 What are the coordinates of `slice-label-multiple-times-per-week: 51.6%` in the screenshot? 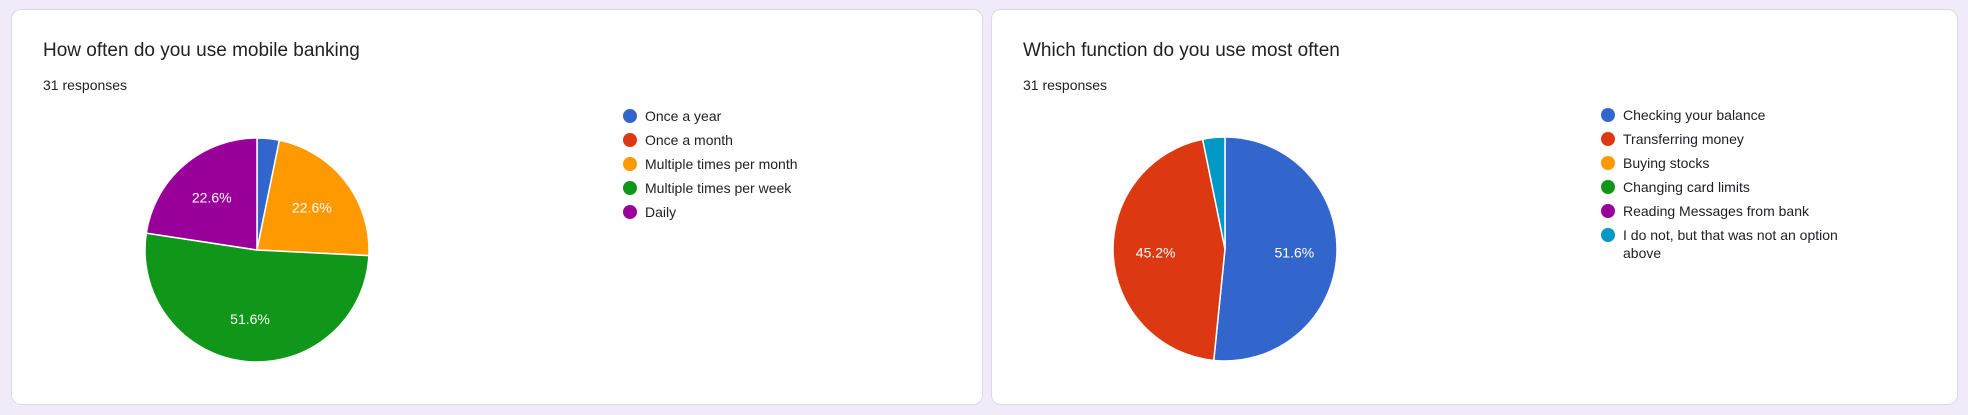 It's located at (250, 319).